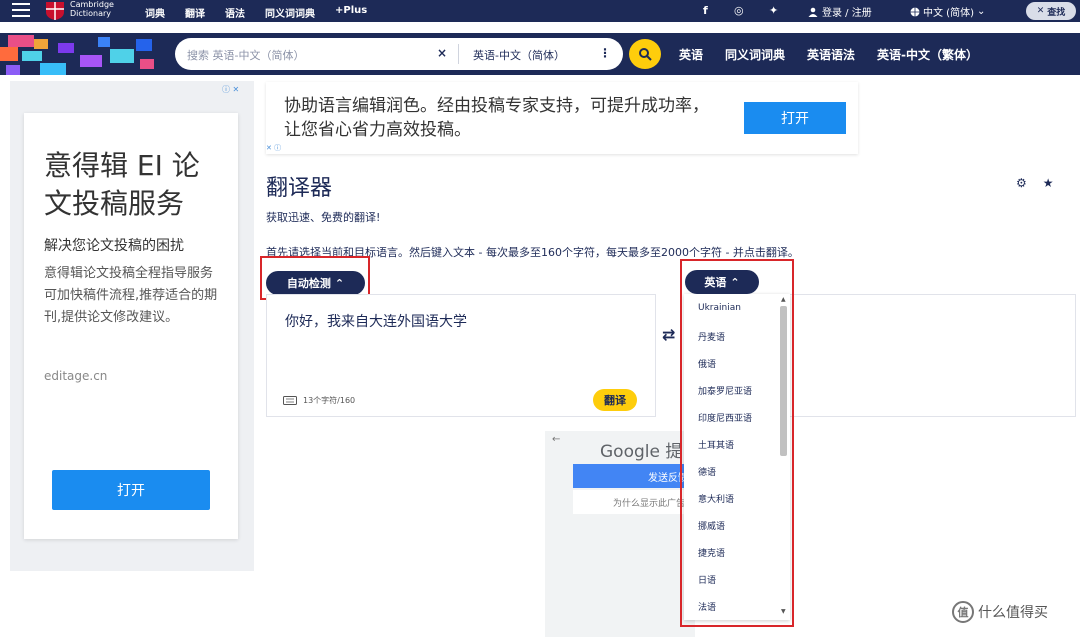 Image resolution: width=1080 pixels, height=637 pixels. What do you see at coordinates (981, 11) in the screenshot?
I see `chevron-down-icon: ⌄` at bounding box center [981, 11].